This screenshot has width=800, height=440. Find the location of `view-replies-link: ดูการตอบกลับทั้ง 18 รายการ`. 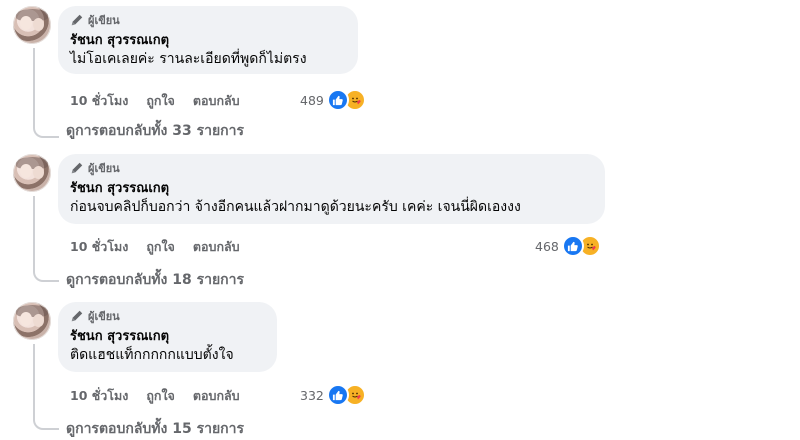

view-replies-link: ดูการตอบกลับทั้ง 18 รายการ is located at coordinates (155, 280).